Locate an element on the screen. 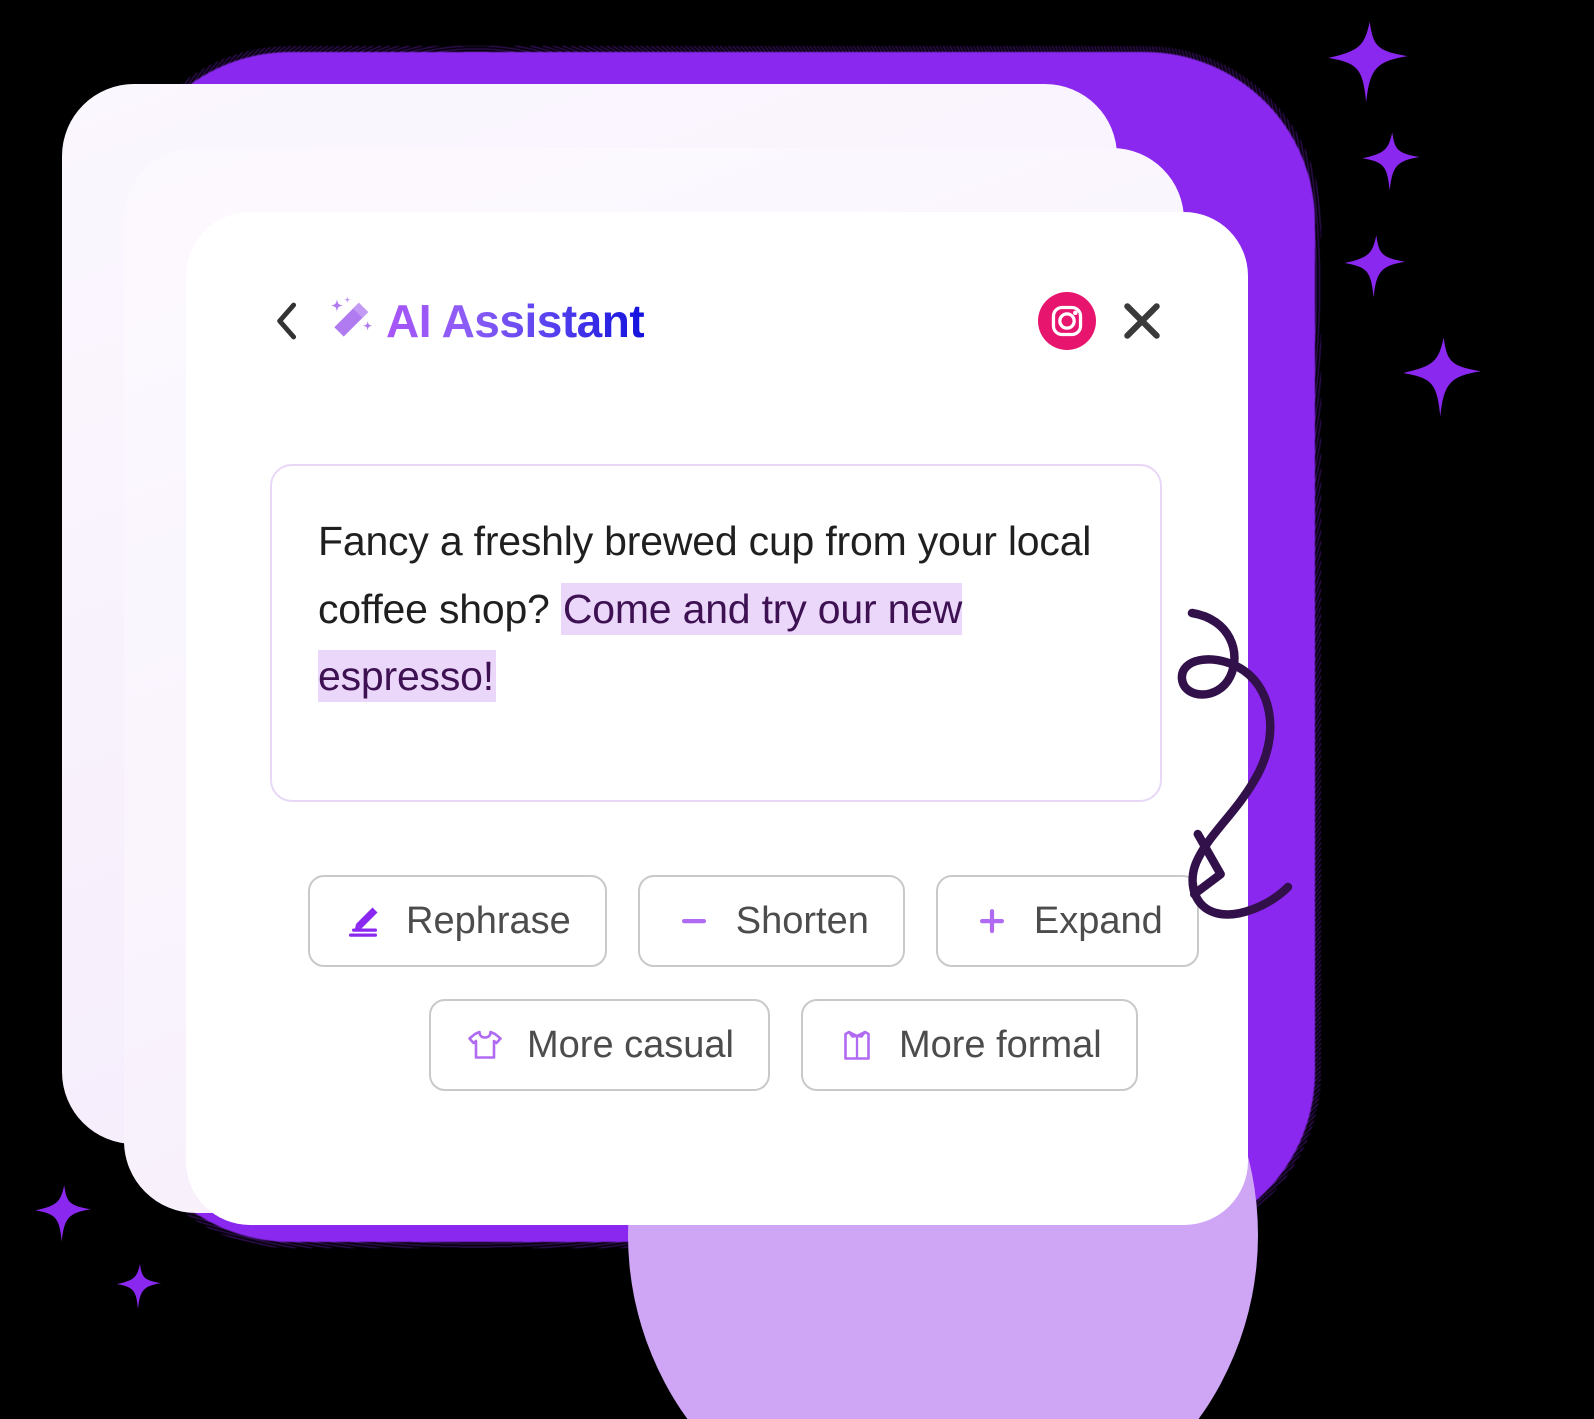  more-formal-button-label: More formal is located at coordinates (1000, 1045).